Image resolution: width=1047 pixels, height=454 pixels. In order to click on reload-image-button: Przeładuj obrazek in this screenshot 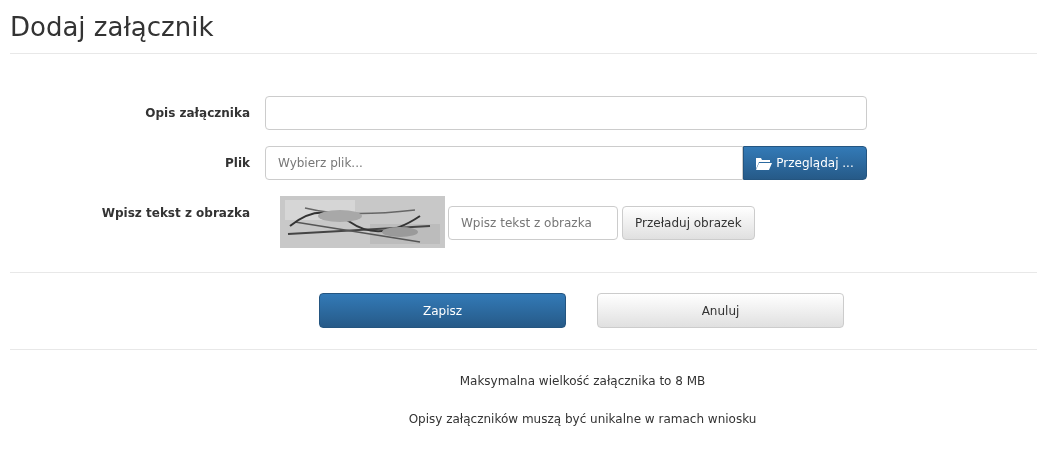, I will do `click(688, 223)`.